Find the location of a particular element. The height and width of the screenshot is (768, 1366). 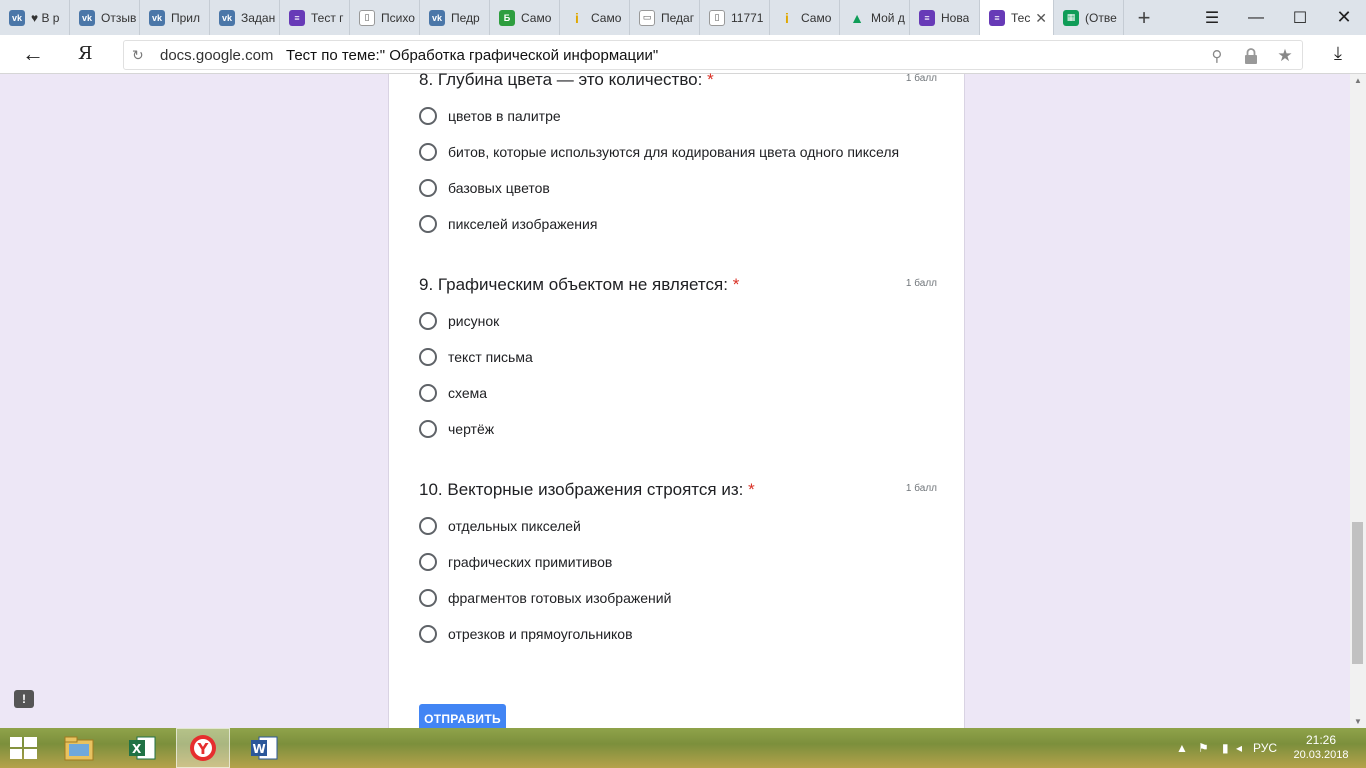

browser-tab: ▦ (Отве is located at coordinates (1089, 17).